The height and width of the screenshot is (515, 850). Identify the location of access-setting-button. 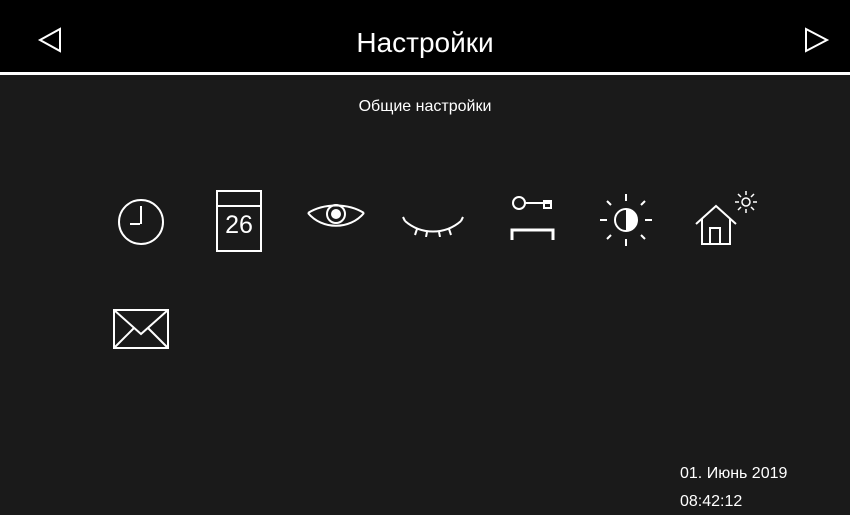
(532, 219).